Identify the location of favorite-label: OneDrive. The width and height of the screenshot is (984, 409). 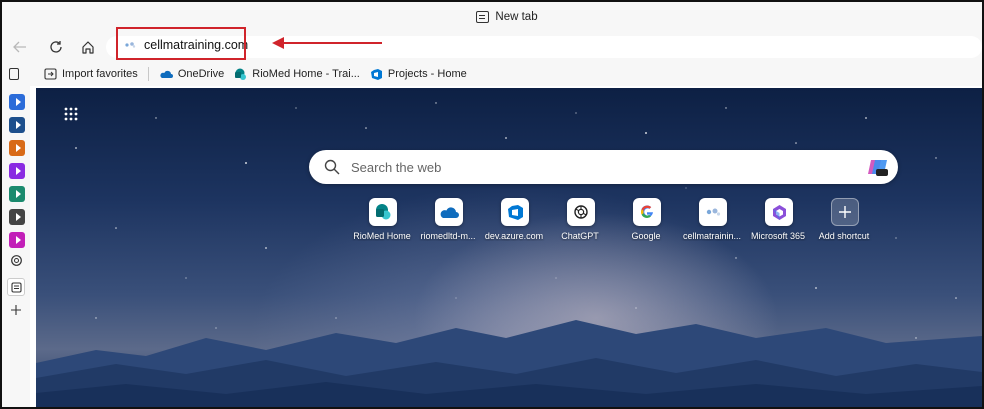
(201, 74).